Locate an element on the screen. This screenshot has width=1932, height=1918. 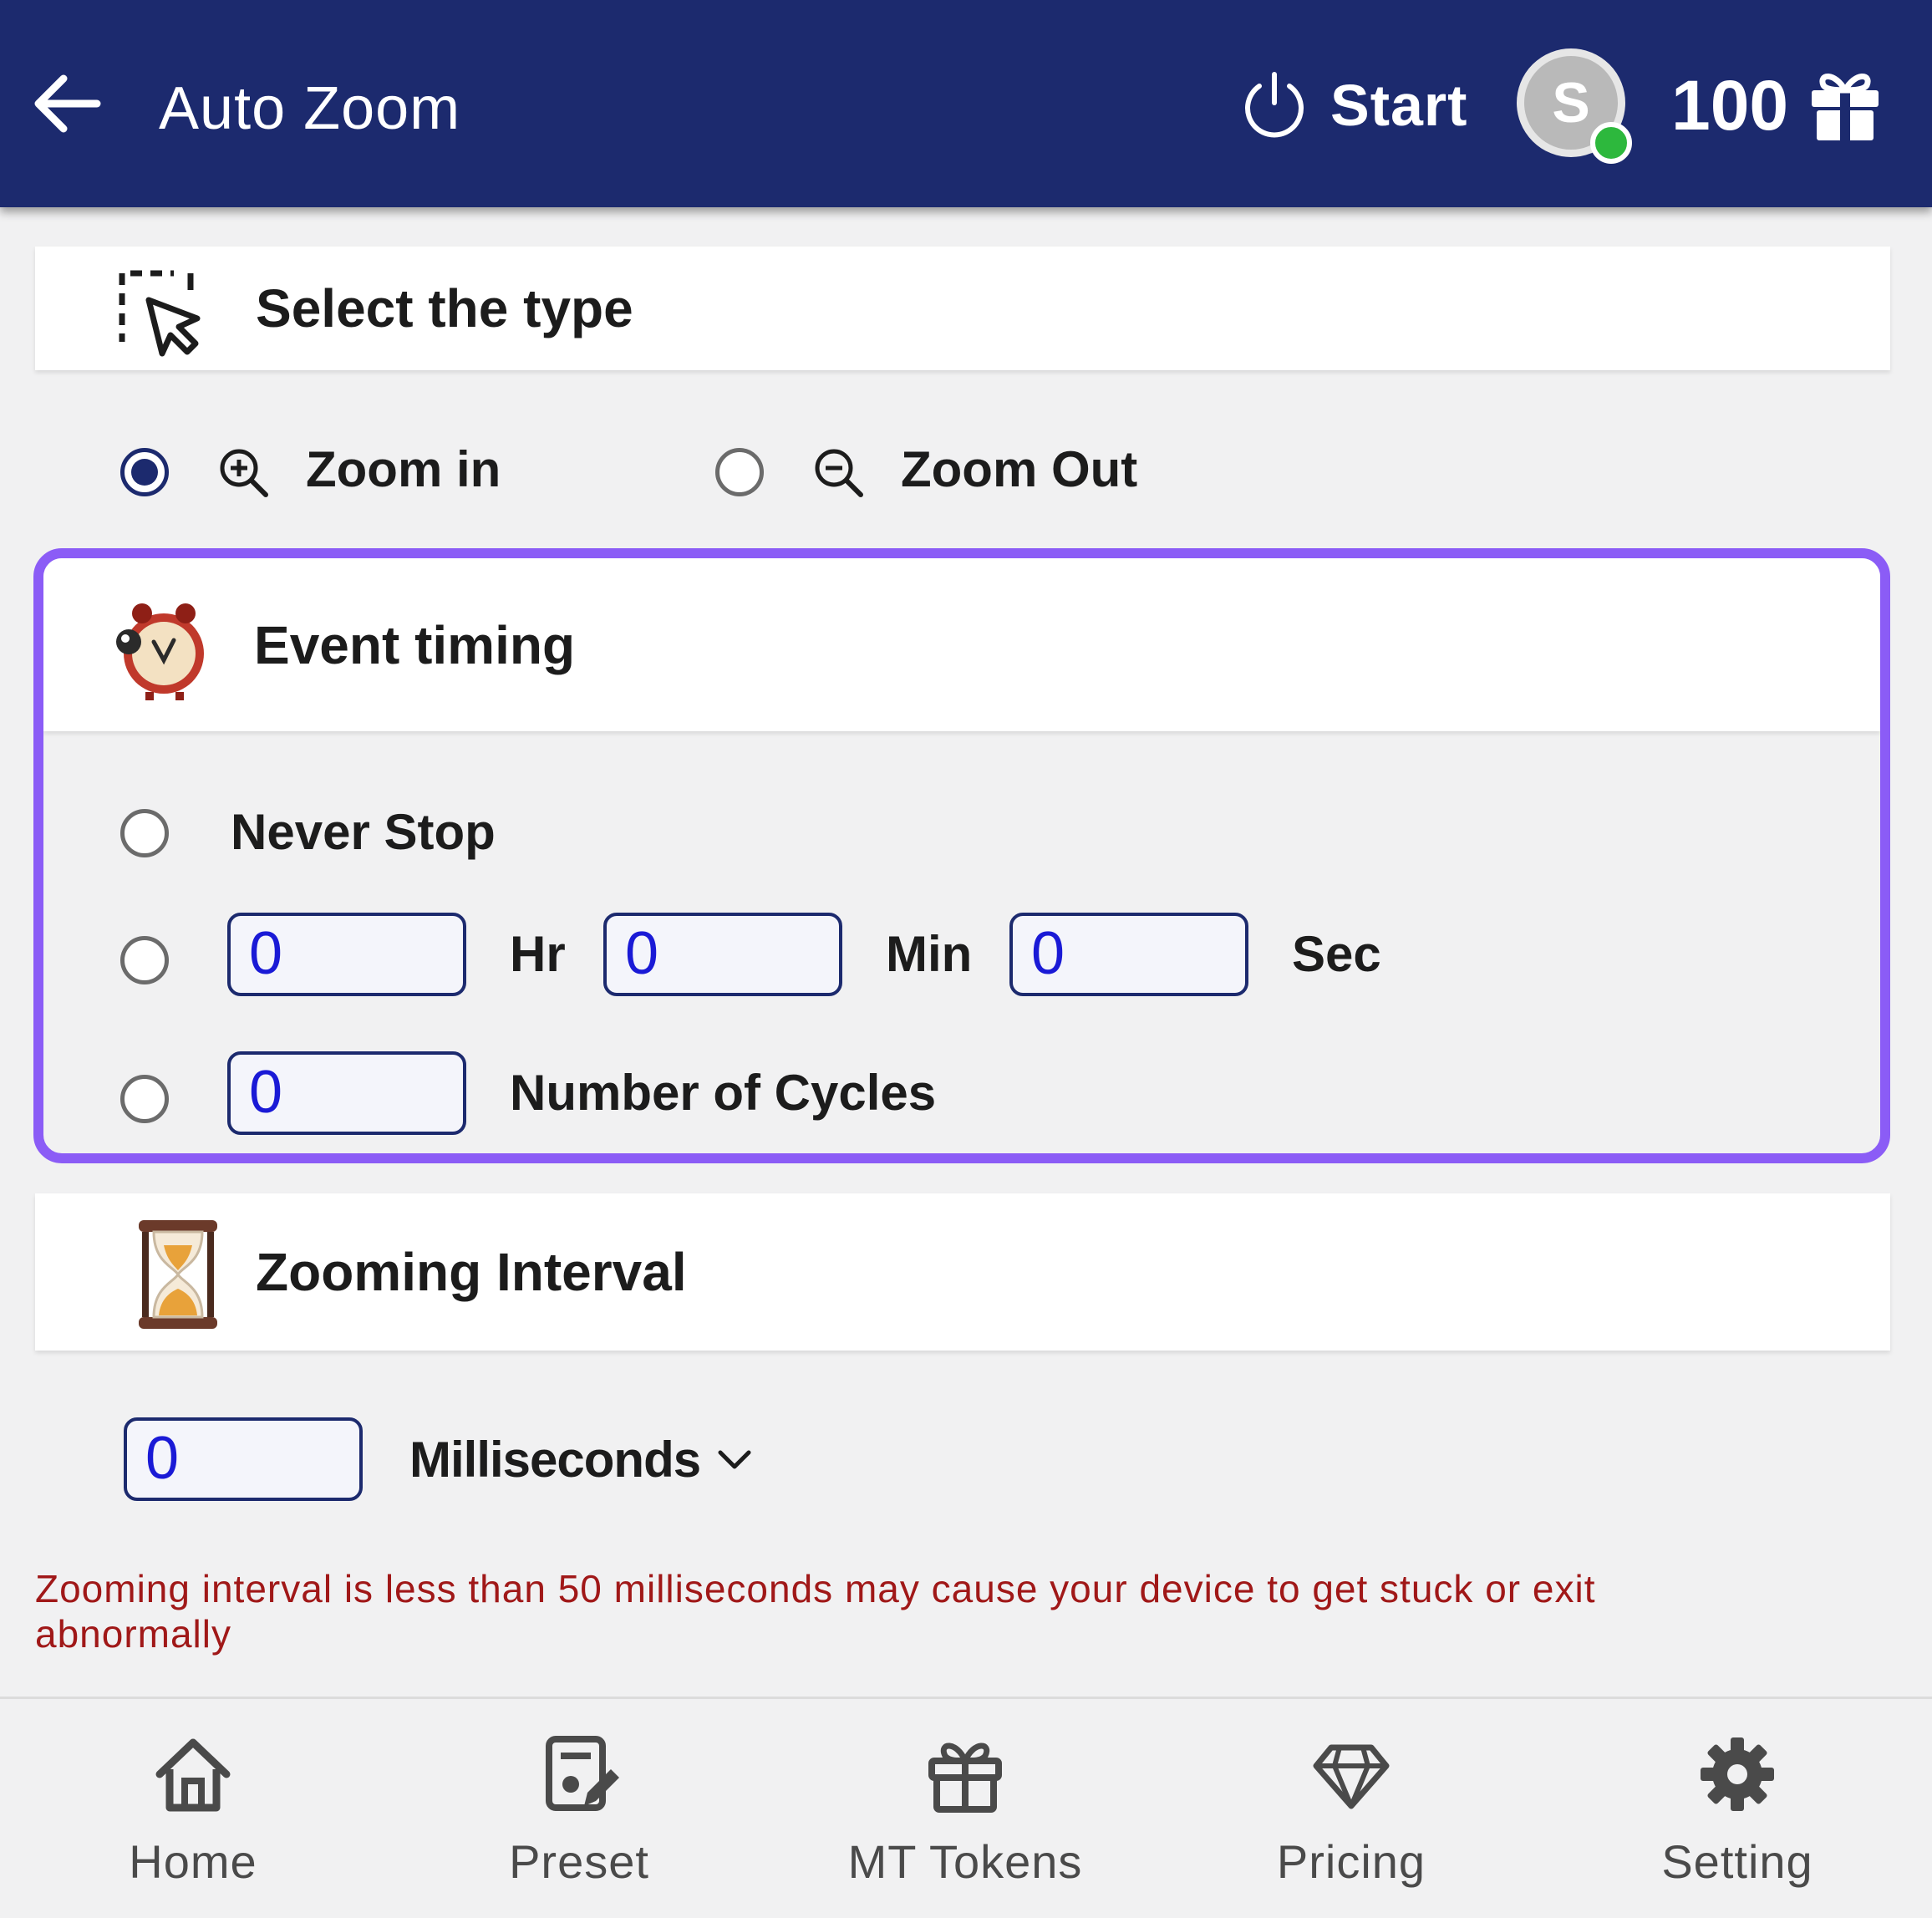
cycles-radio is located at coordinates (144, 1099).